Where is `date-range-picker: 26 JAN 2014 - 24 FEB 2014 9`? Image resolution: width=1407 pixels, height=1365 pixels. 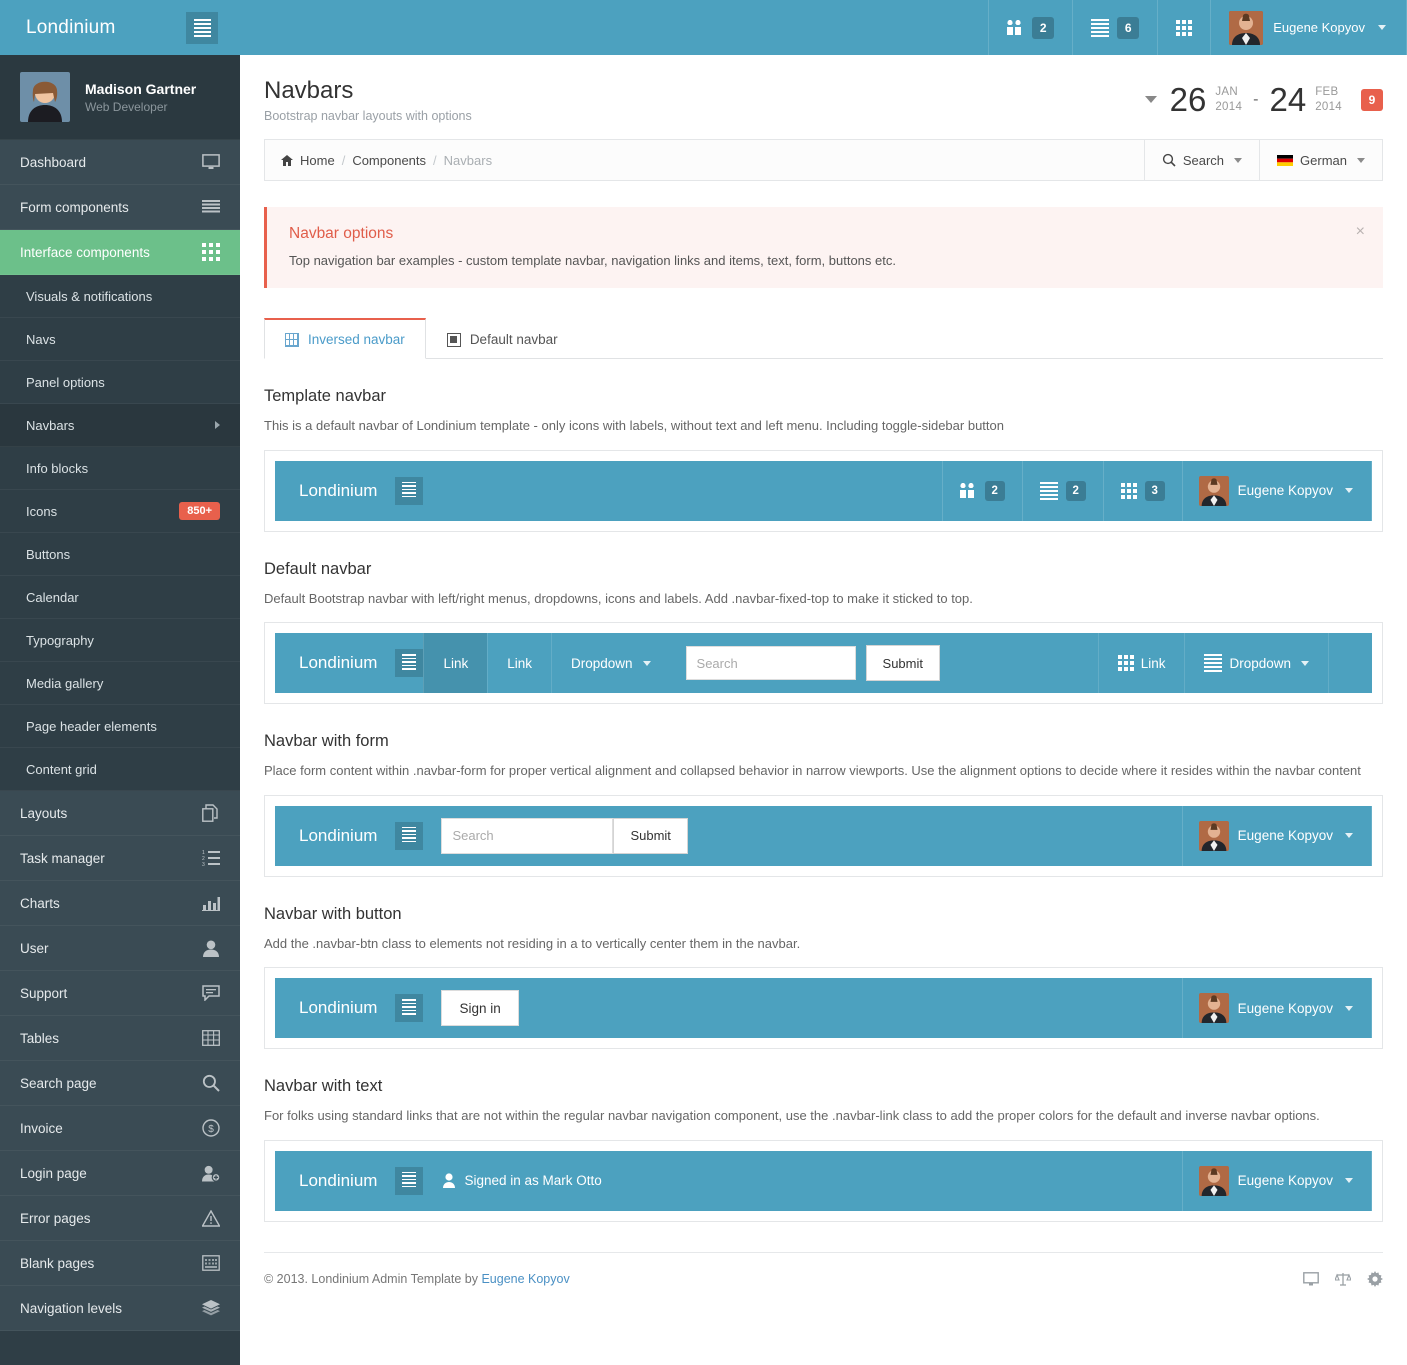
date-range-picker: 26 JAN 2014 - 24 FEB 2014 9 is located at coordinates (1263, 96).